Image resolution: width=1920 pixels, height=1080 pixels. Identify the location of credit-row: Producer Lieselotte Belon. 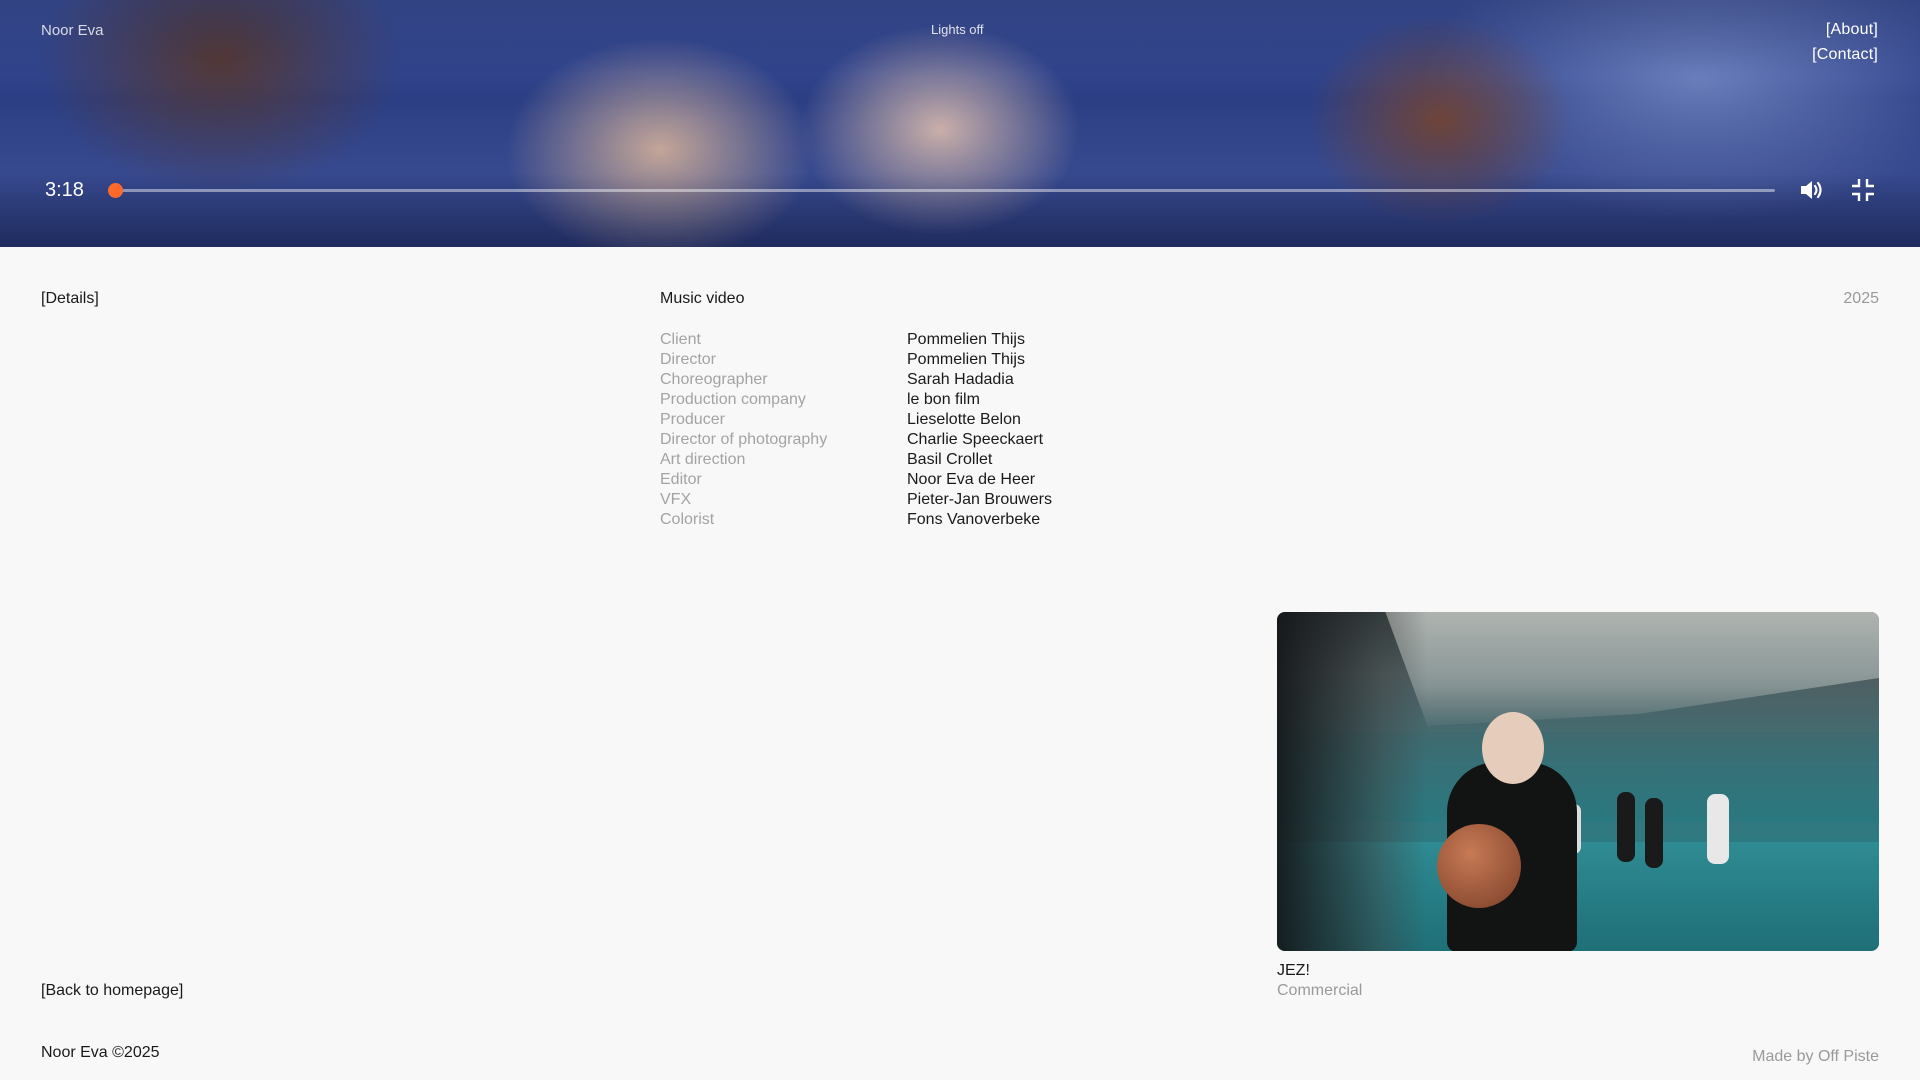
(856, 420).